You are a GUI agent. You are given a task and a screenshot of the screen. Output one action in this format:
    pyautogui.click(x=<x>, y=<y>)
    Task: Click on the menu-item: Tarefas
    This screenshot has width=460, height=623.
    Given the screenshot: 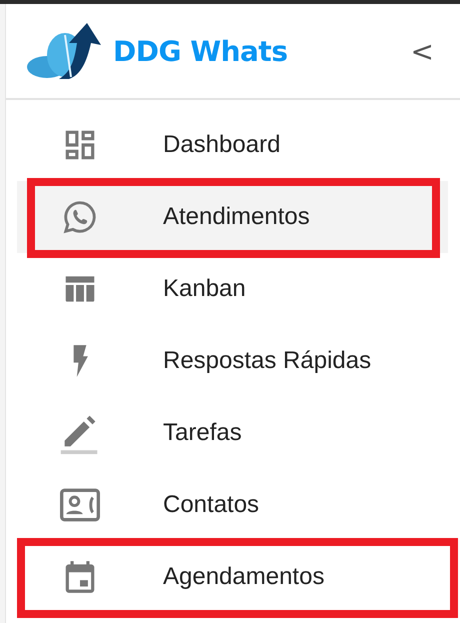 What is the action you would take?
    pyautogui.click(x=232, y=433)
    